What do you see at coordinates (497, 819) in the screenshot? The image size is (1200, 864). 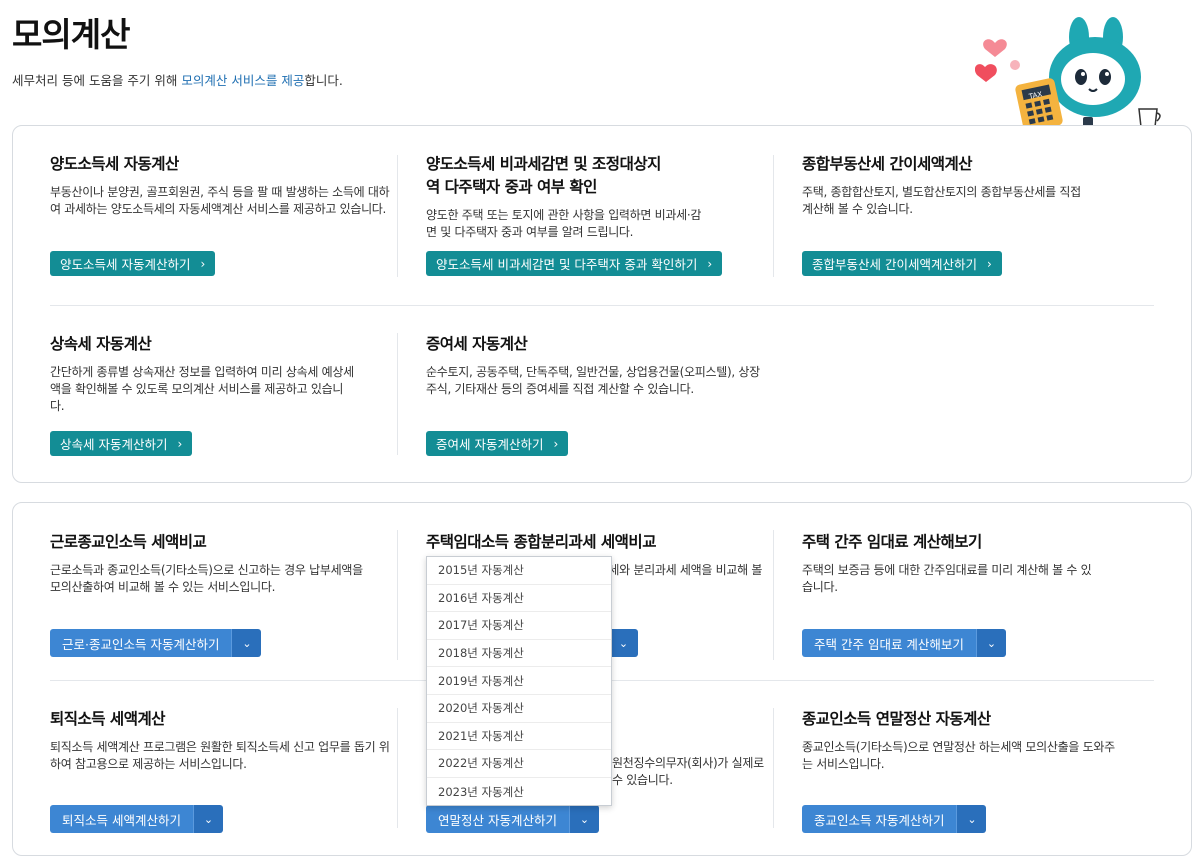 I see `year-end-calc-button: 연말정산 자동계산하기` at bounding box center [497, 819].